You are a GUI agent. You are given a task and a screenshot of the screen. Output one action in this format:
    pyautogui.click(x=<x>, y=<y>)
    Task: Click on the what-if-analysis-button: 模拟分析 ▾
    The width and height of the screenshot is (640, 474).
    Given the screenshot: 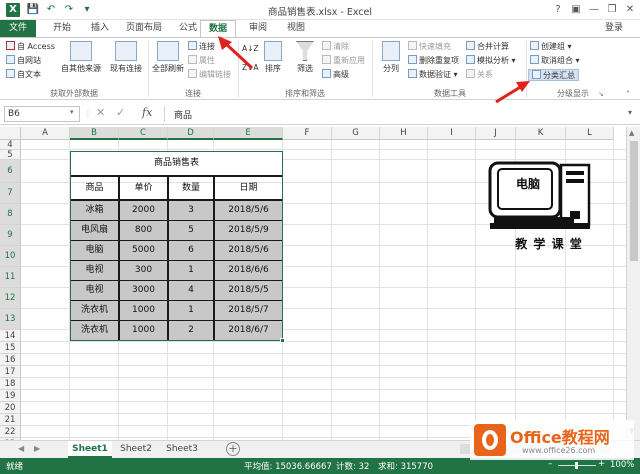 What is the action you would take?
    pyautogui.click(x=491, y=61)
    